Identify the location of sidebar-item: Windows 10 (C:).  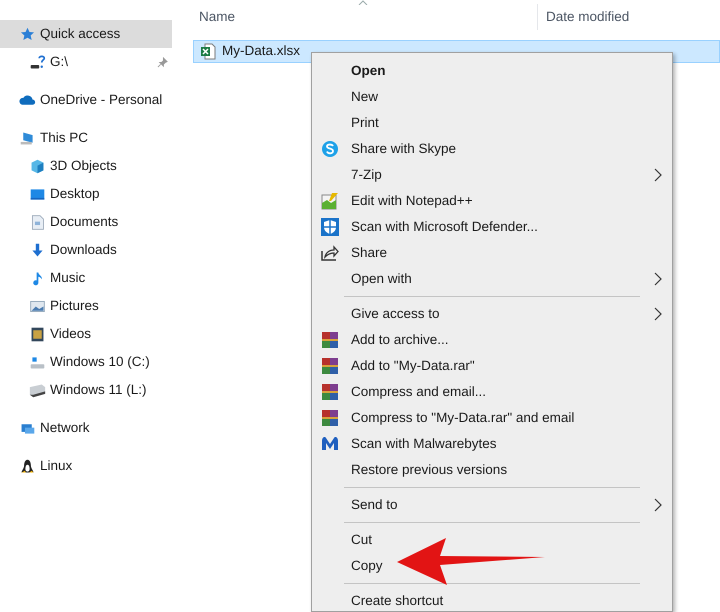
(86, 362).